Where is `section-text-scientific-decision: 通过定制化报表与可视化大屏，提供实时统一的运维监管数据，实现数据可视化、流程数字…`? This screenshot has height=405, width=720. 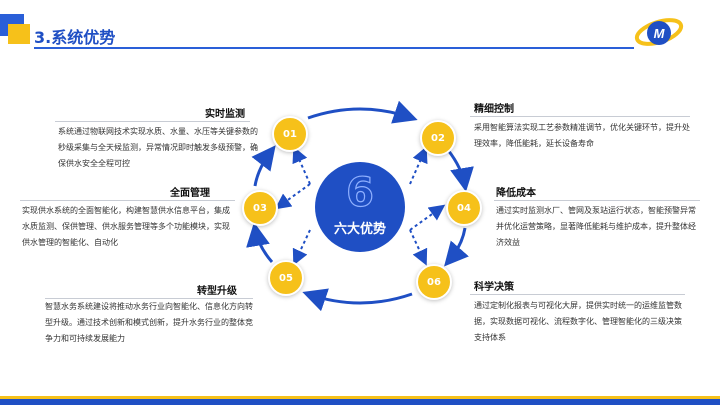
section-text-scientific-decision: 通过定制化报表与可视化大屏，提供实时统一的运维监管数据，实现数据可视化、流程数字… is located at coordinates (578, 321).